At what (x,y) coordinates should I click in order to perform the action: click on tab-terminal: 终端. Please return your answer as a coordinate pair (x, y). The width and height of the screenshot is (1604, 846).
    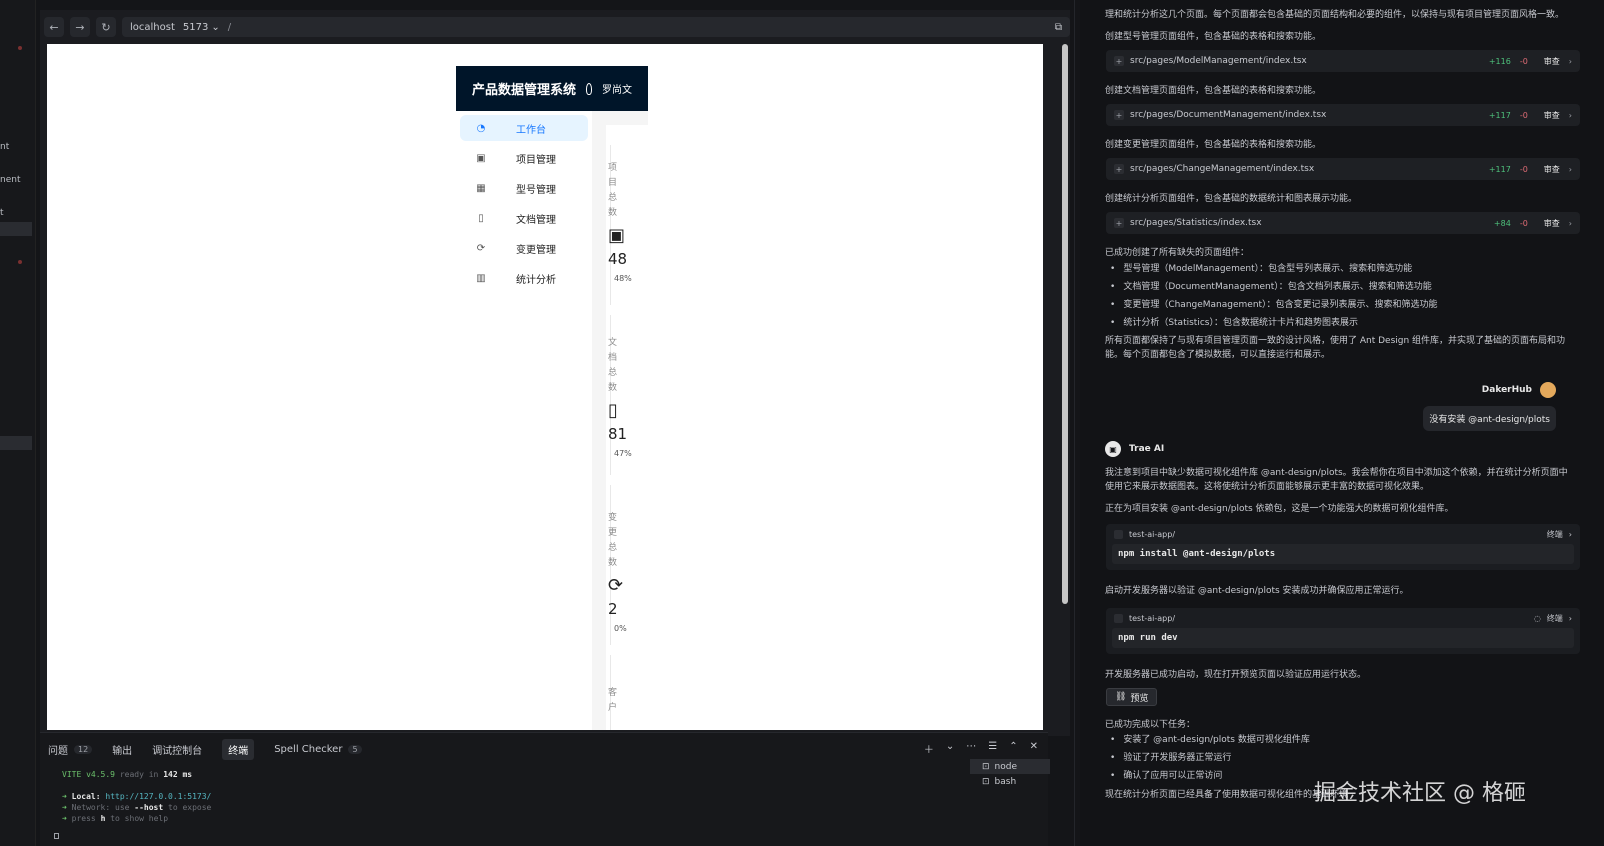
    Looking at the image, I should click on (238, 749).